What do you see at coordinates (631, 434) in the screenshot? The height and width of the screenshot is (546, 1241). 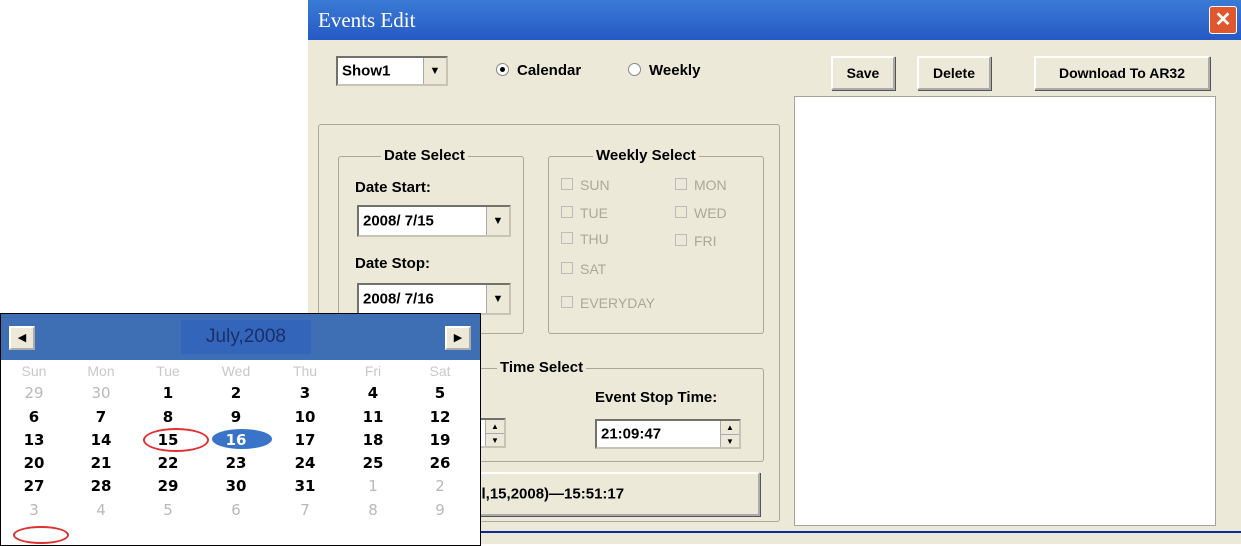 I see `event-stop-time-value: 21:09:47` at bounding box center [631, 434].